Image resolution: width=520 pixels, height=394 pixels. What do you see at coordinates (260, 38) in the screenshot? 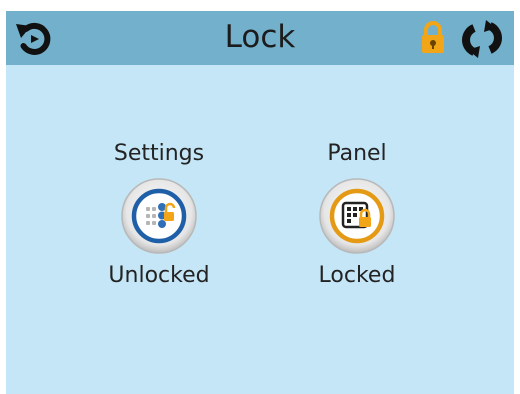
I see `header-bar: Lock` at bounding box center [260, 38].